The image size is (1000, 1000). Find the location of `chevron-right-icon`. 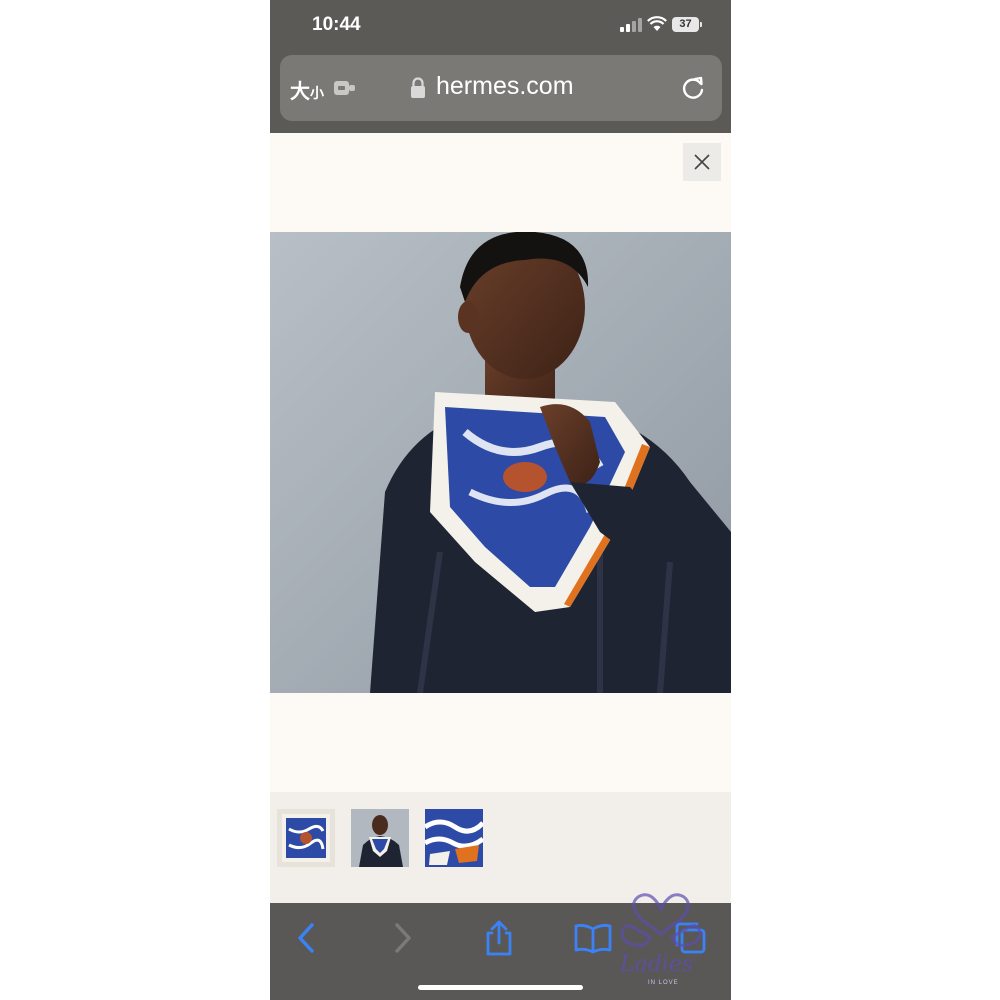

chevron-right-icon is located at coordinates (403, 938).